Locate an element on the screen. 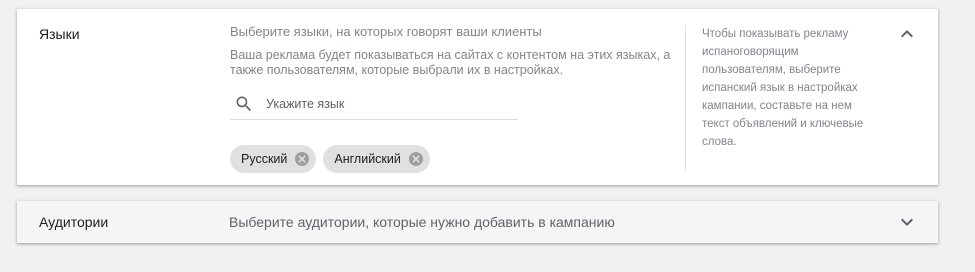 The height and width of the screenshot is (272, 975). chevron-up-icon is located at coordinates (907, 34).